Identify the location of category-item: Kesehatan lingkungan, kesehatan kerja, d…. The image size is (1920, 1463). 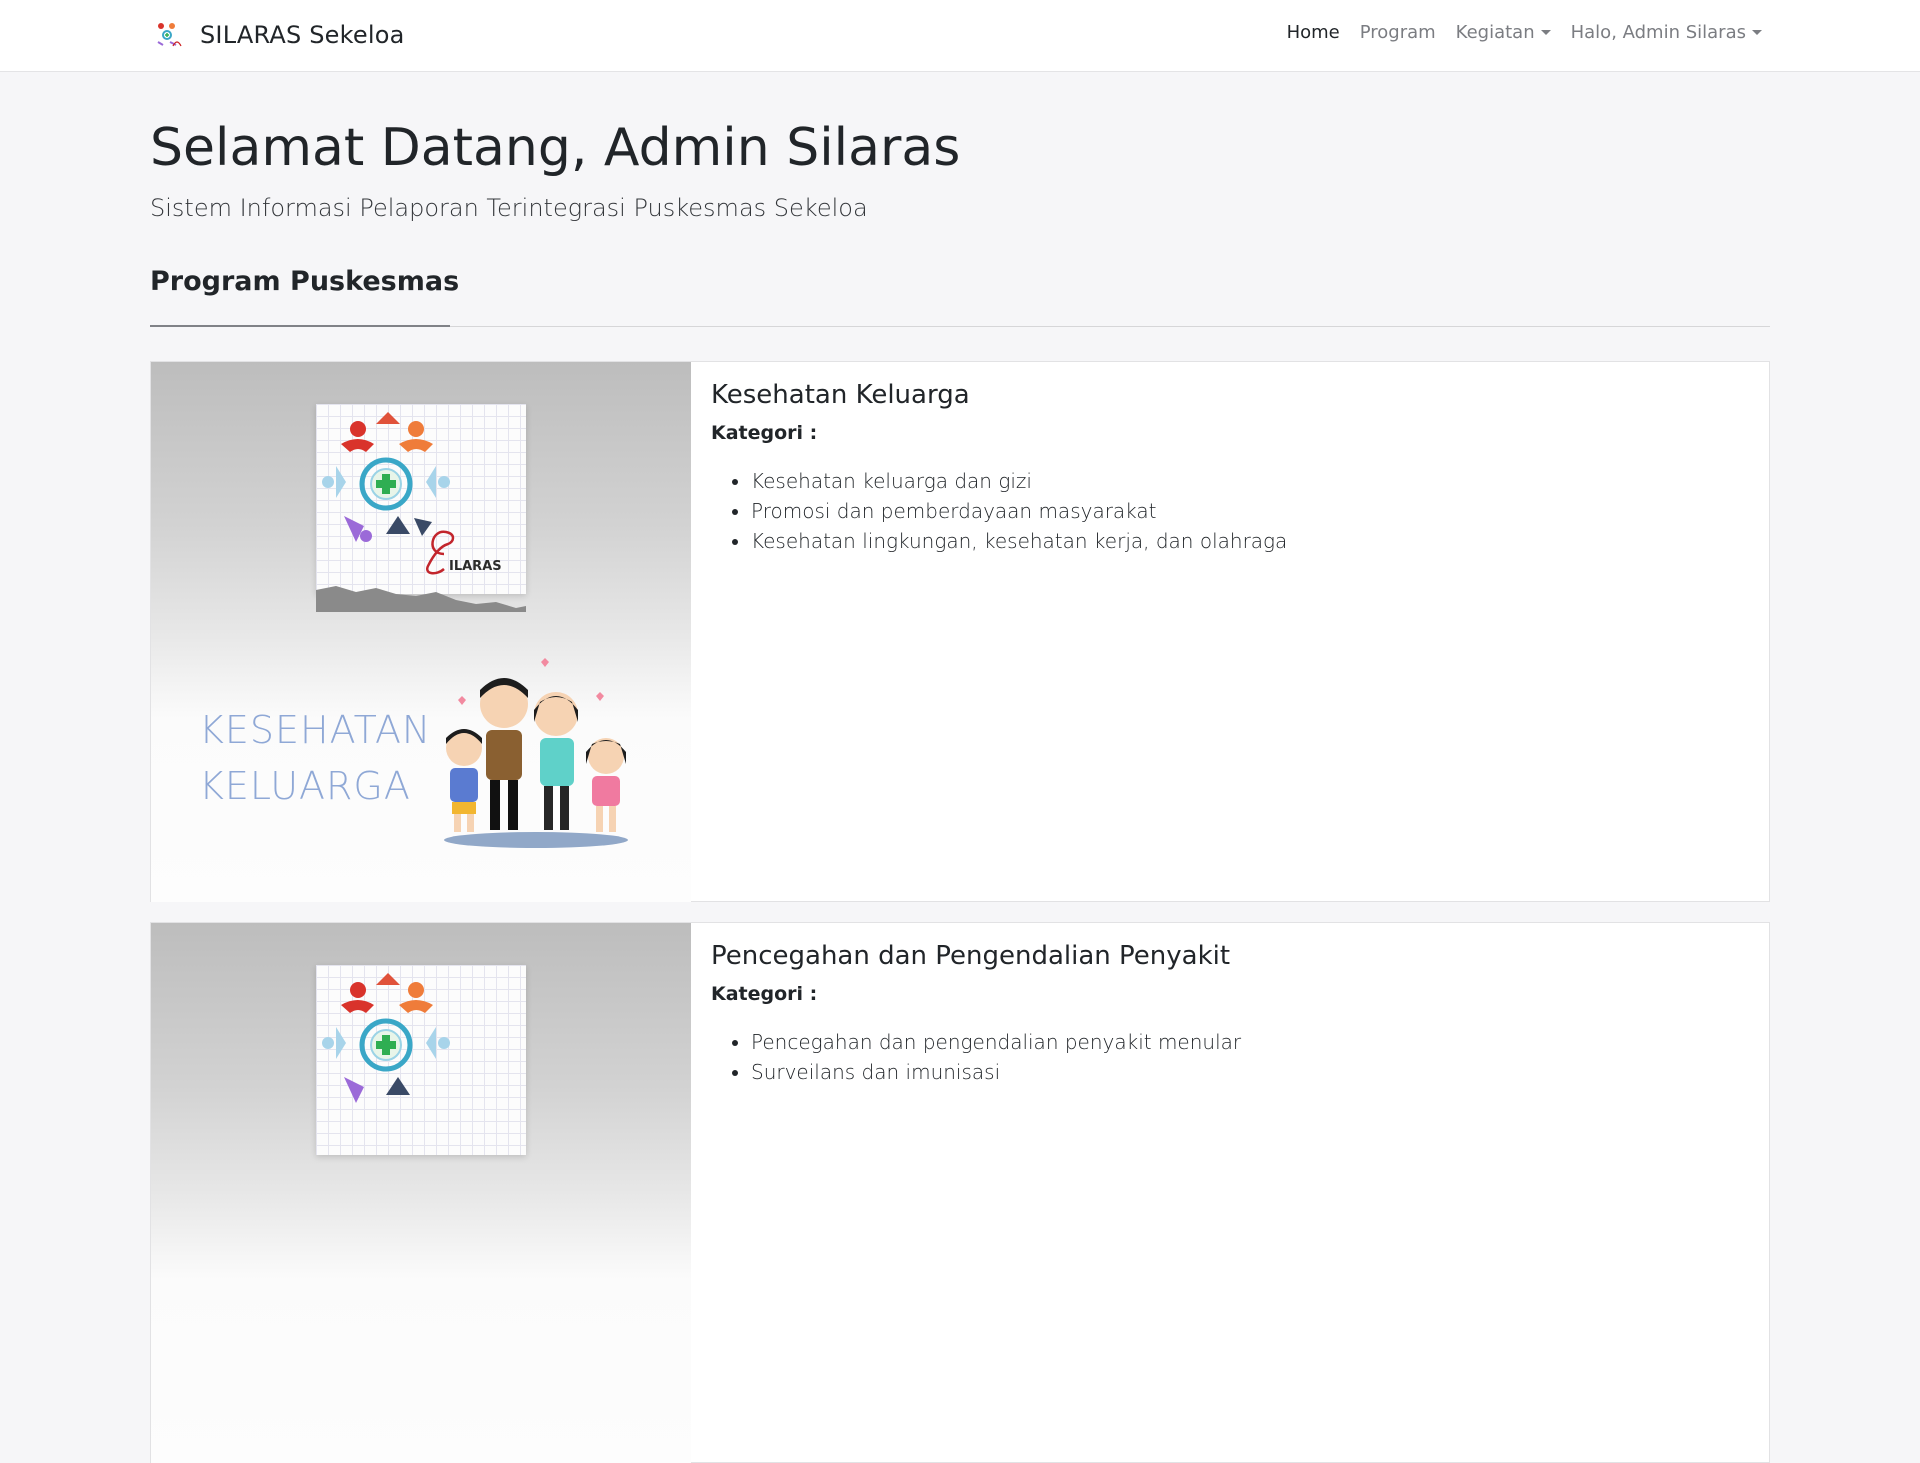
(1250, 541).